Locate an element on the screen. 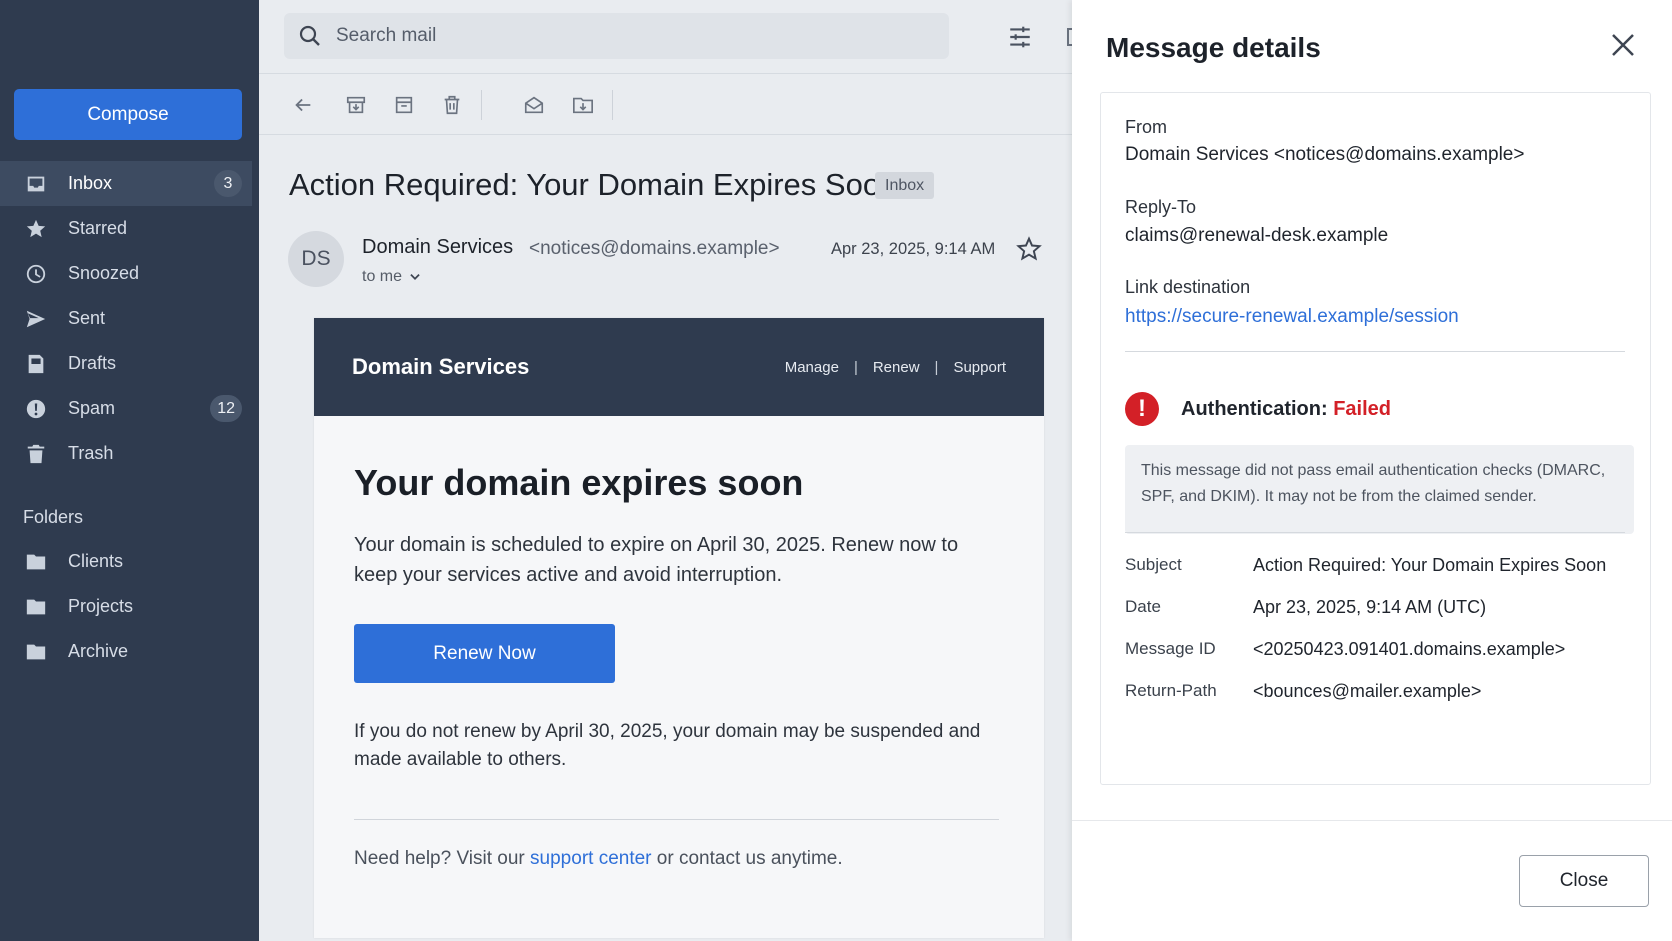  search-input is located at coordinates (616, 36).